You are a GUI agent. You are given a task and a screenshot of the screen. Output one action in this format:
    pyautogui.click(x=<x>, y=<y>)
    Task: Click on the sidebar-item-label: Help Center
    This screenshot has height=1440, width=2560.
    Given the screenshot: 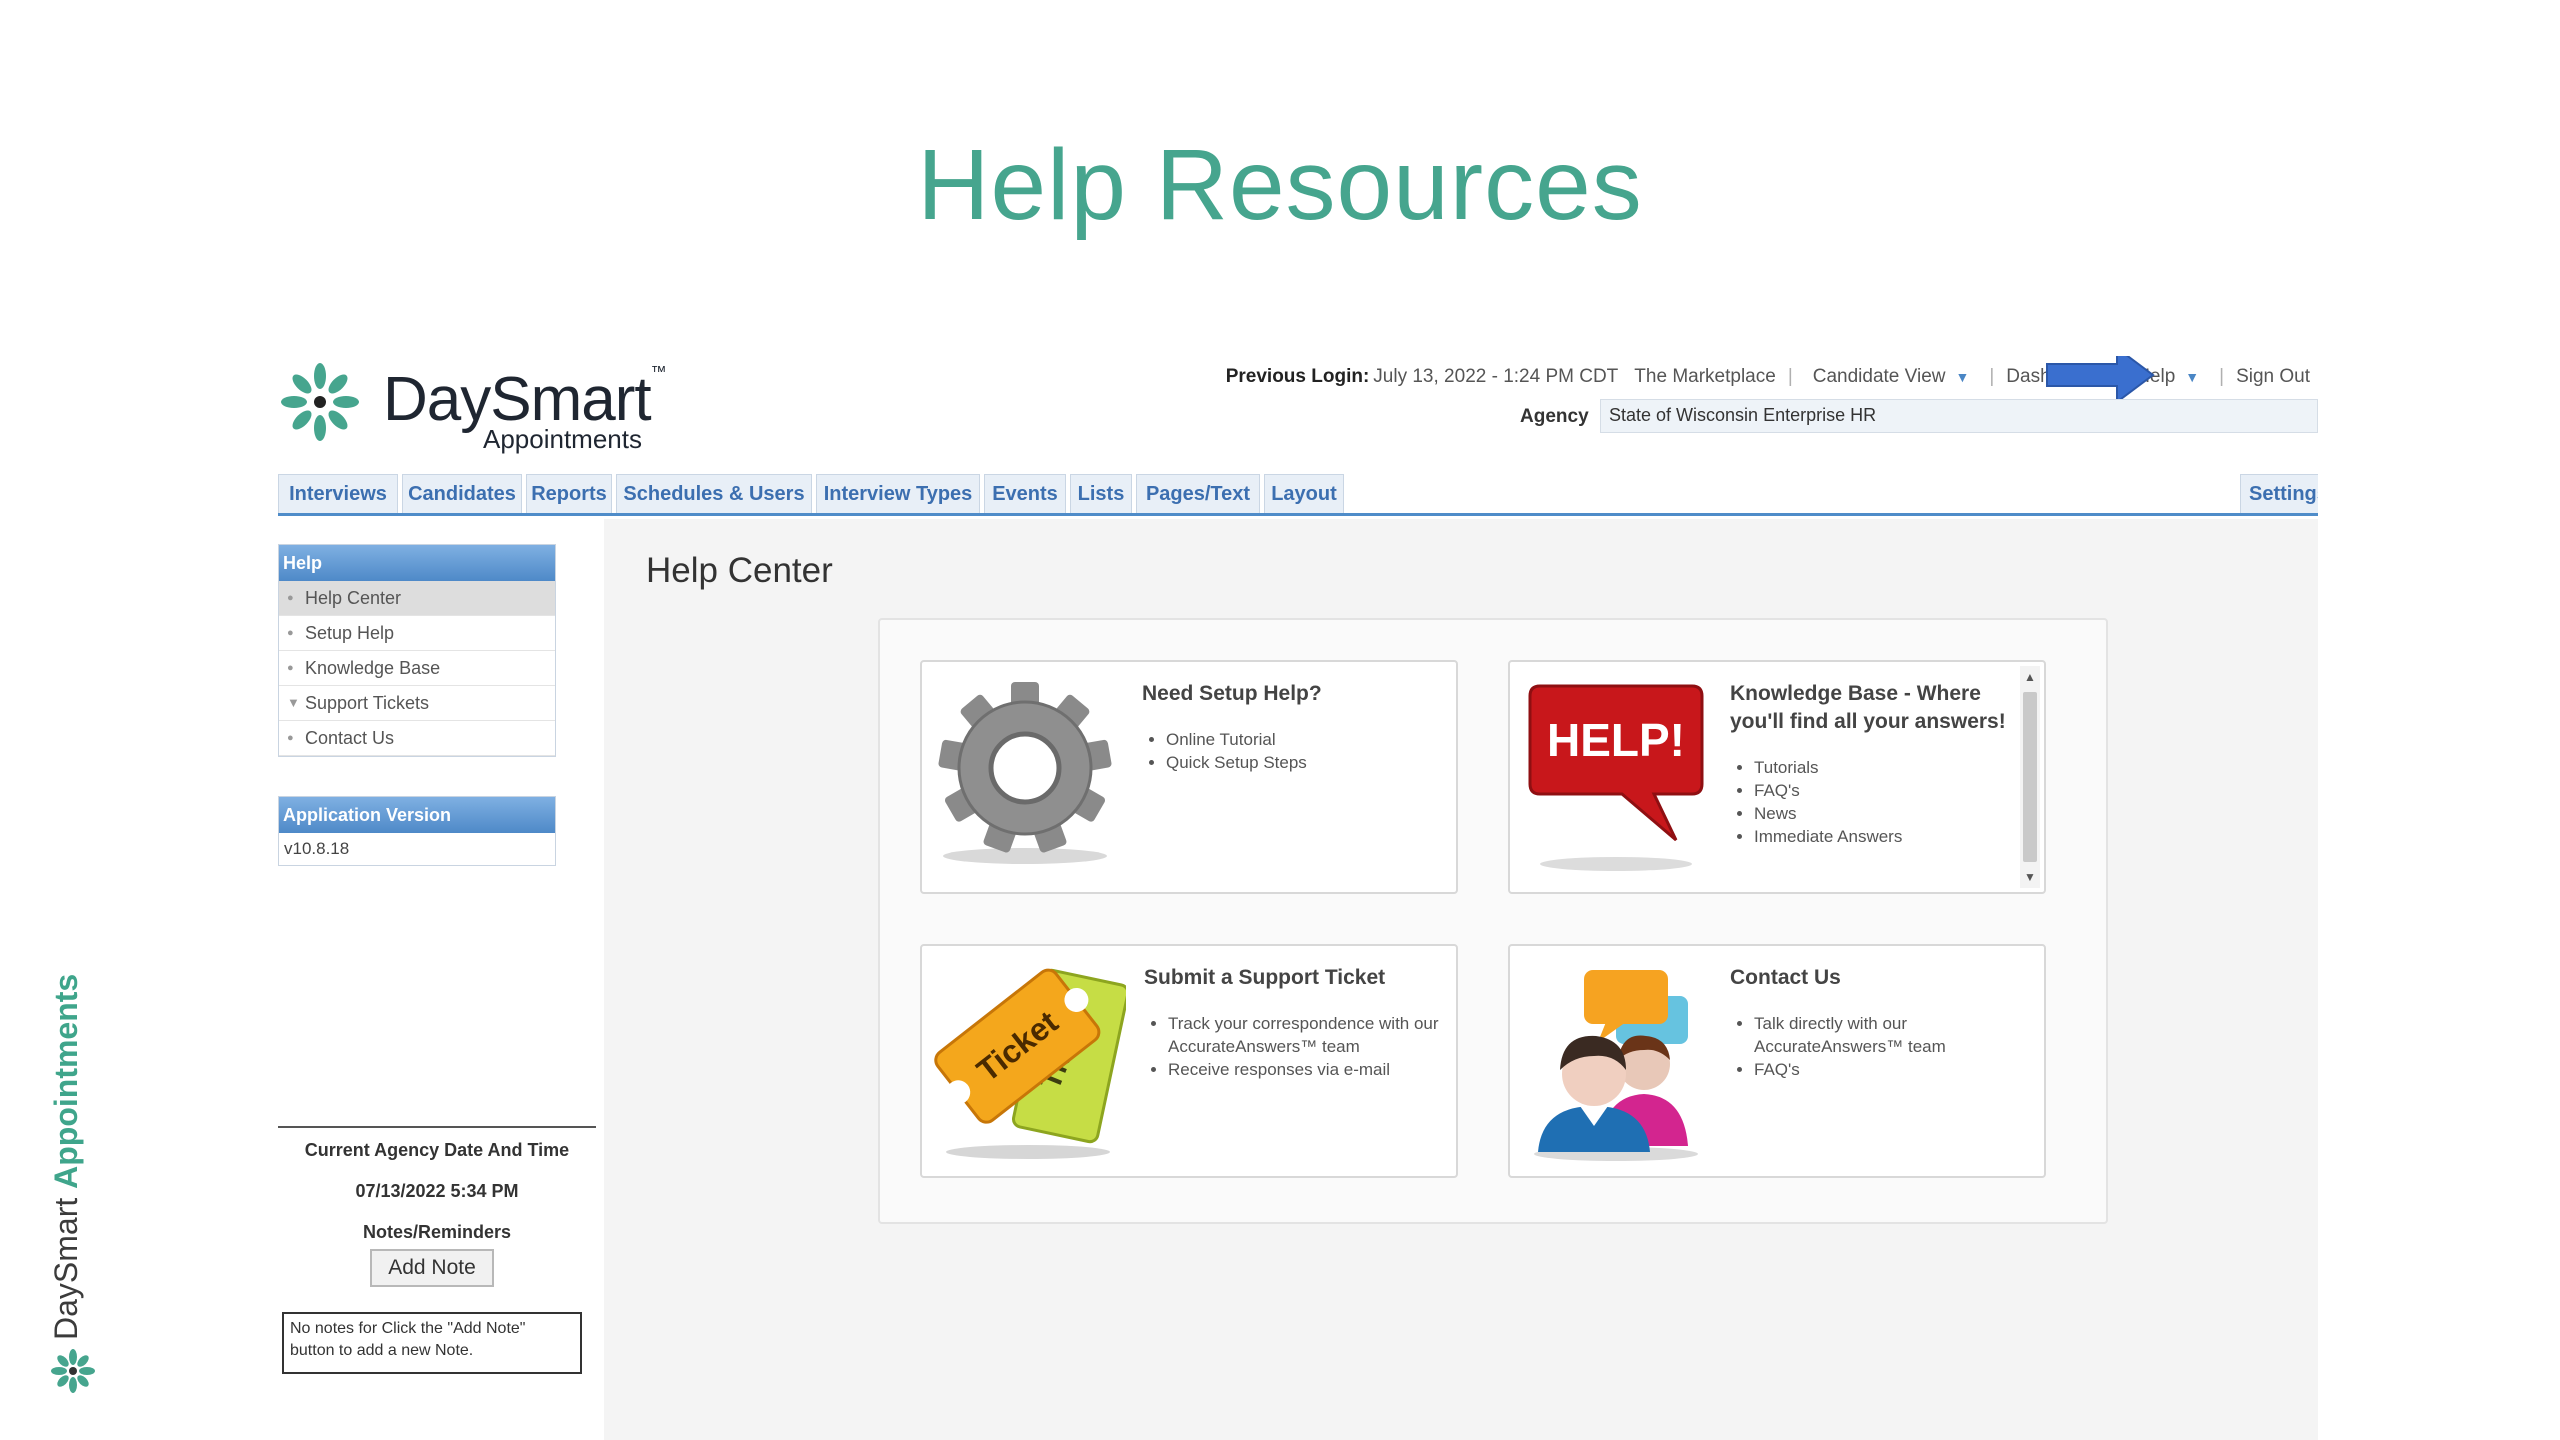 What is the action you would take?
    pyautogui.click(x=353, y=598)
    